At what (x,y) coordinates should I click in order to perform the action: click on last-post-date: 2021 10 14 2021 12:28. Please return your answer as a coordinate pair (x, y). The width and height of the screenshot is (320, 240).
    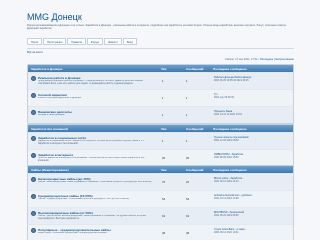
    Looking at the image, I should click on (226, 198).